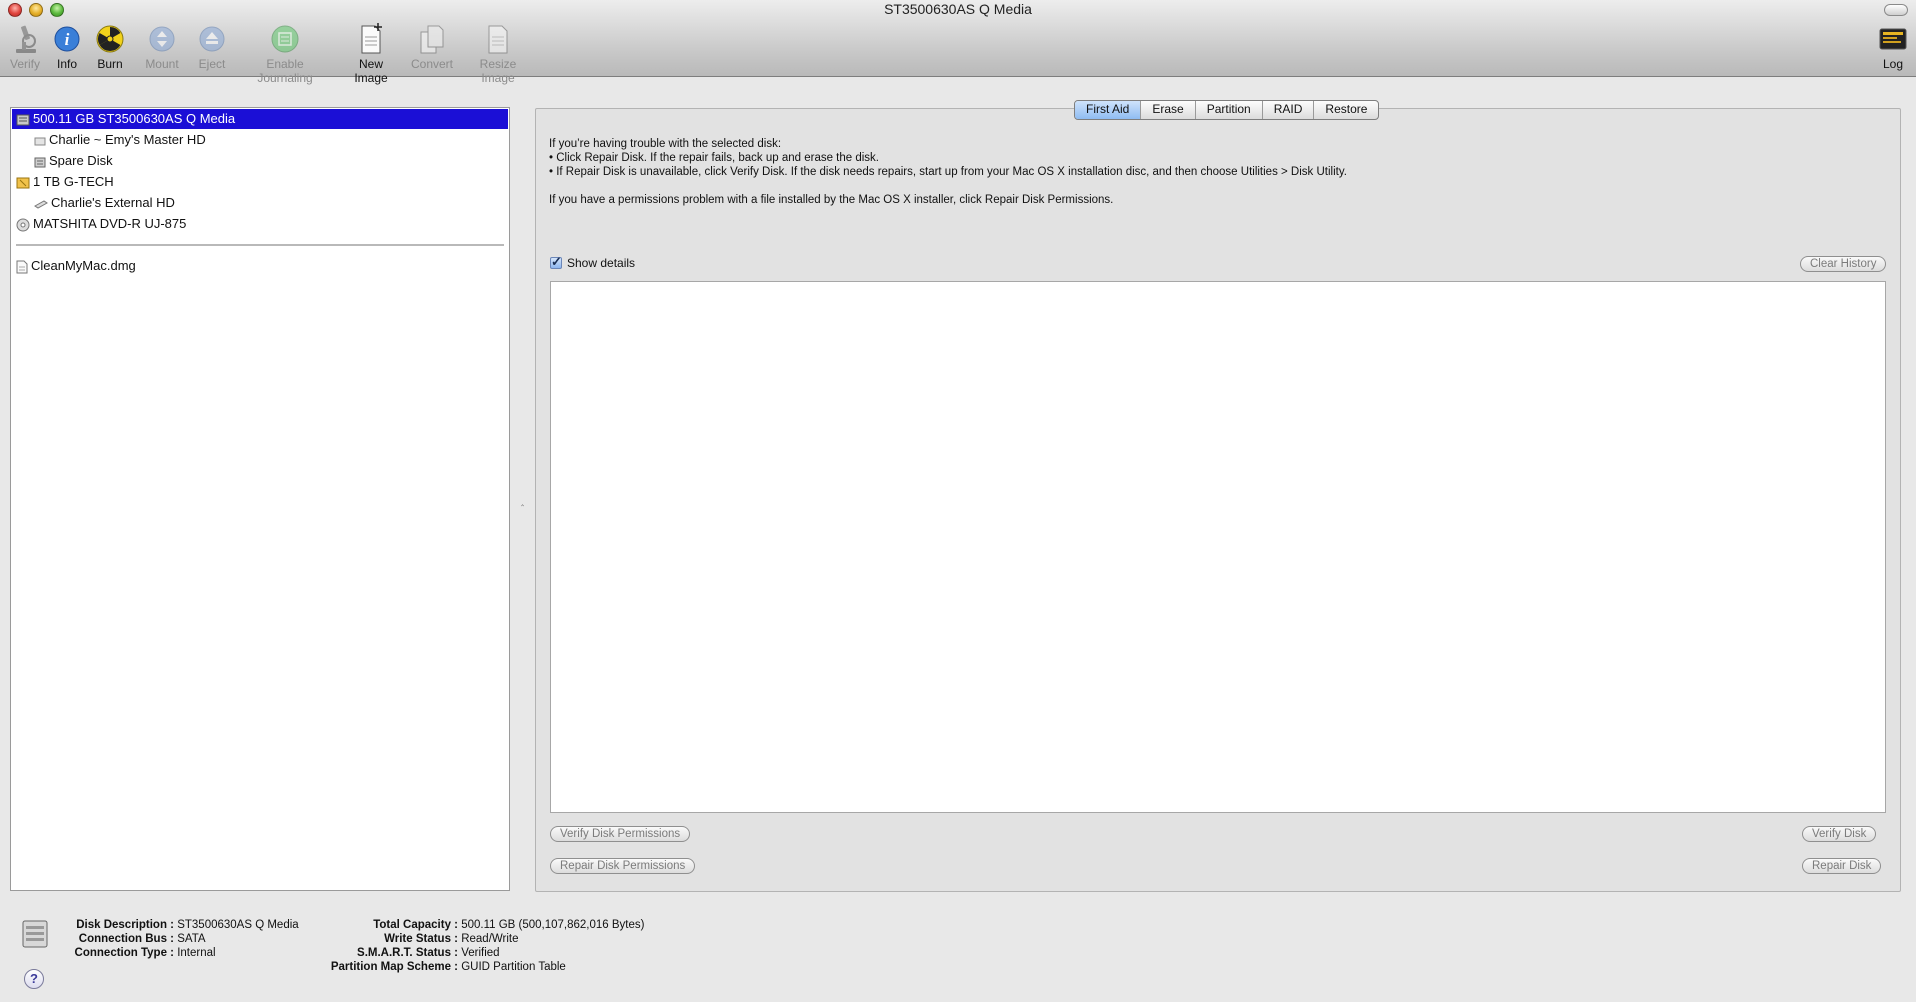 The image size is (1916, 1002). What do you see at coordinates (162, 39) in the screenshot?
I see `mount-icon` at bounding box center [162, 39].